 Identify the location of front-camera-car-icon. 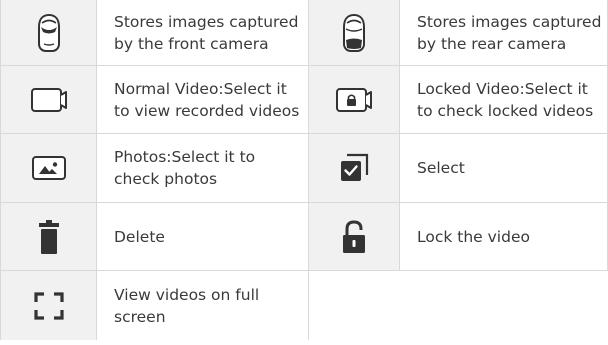
(49, 33).